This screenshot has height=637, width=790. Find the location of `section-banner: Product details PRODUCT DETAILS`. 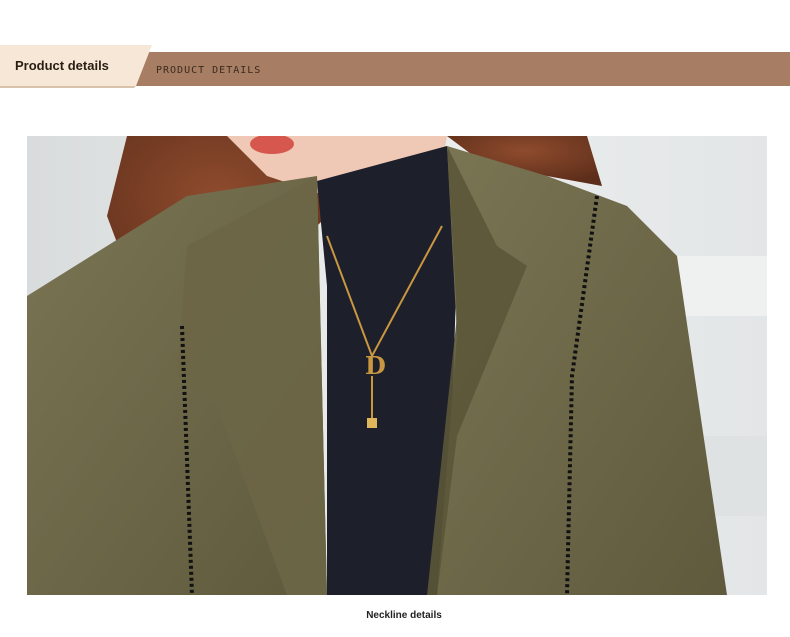

section-banner: Product details PRODUCT DETAILS is located at coordinates (395, 66).